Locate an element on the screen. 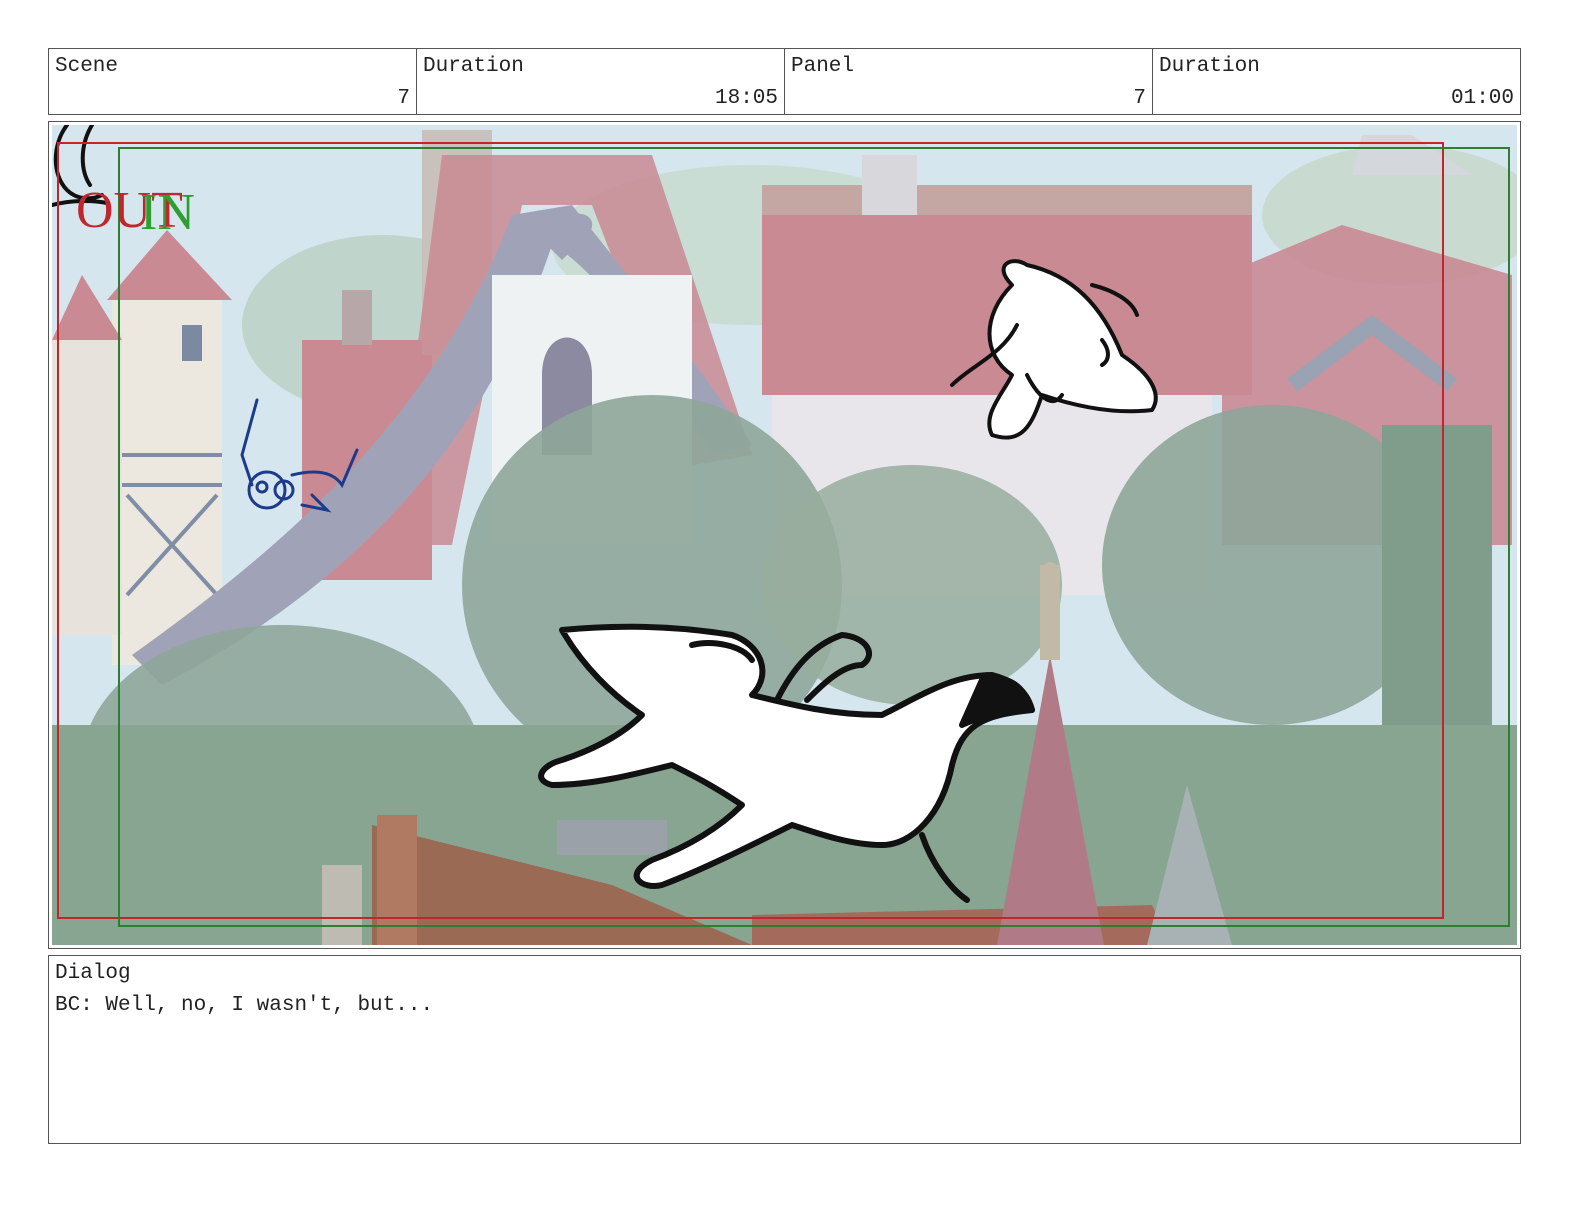  panel-number: 7 is located at coordinates (1139, 98).